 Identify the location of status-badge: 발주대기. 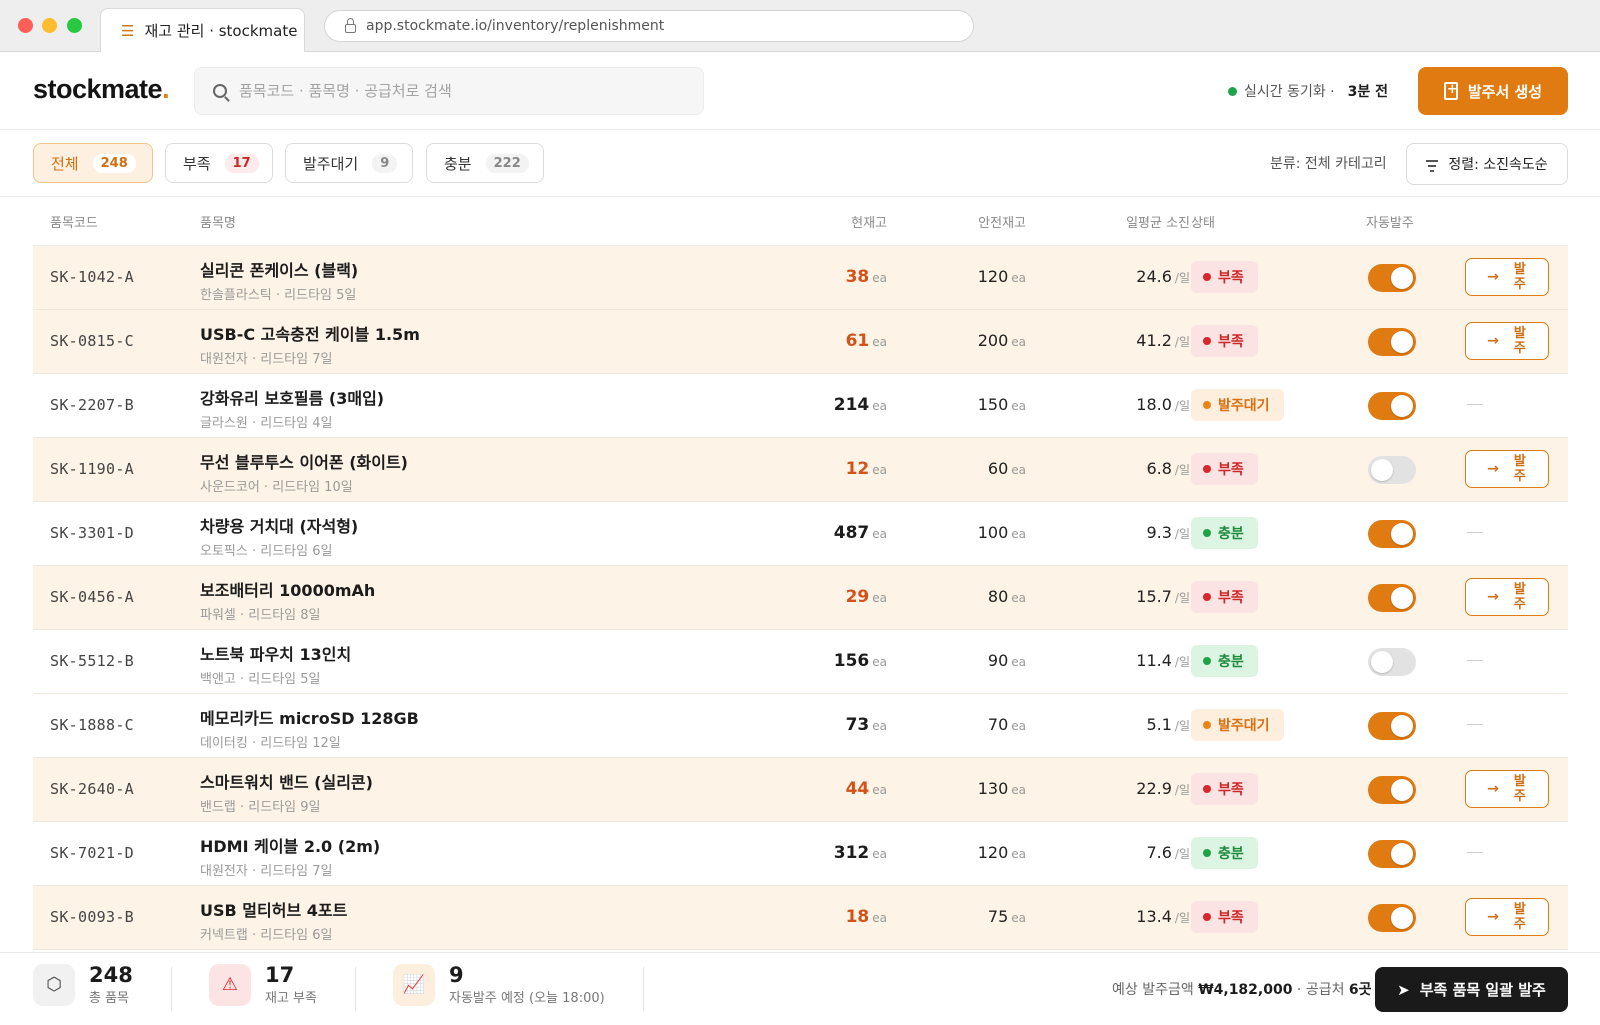
(1237, 405).